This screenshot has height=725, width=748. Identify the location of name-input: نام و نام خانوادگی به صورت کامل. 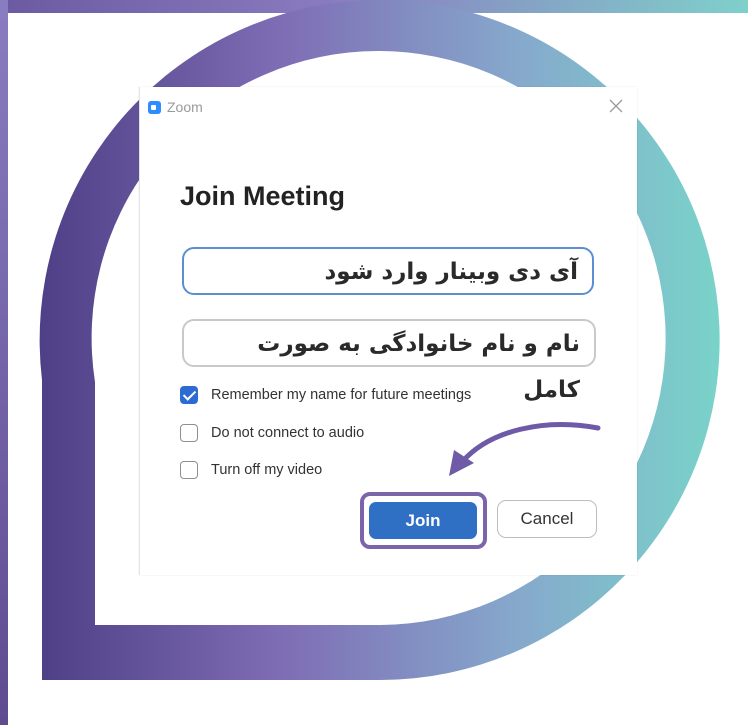
(389, 361).